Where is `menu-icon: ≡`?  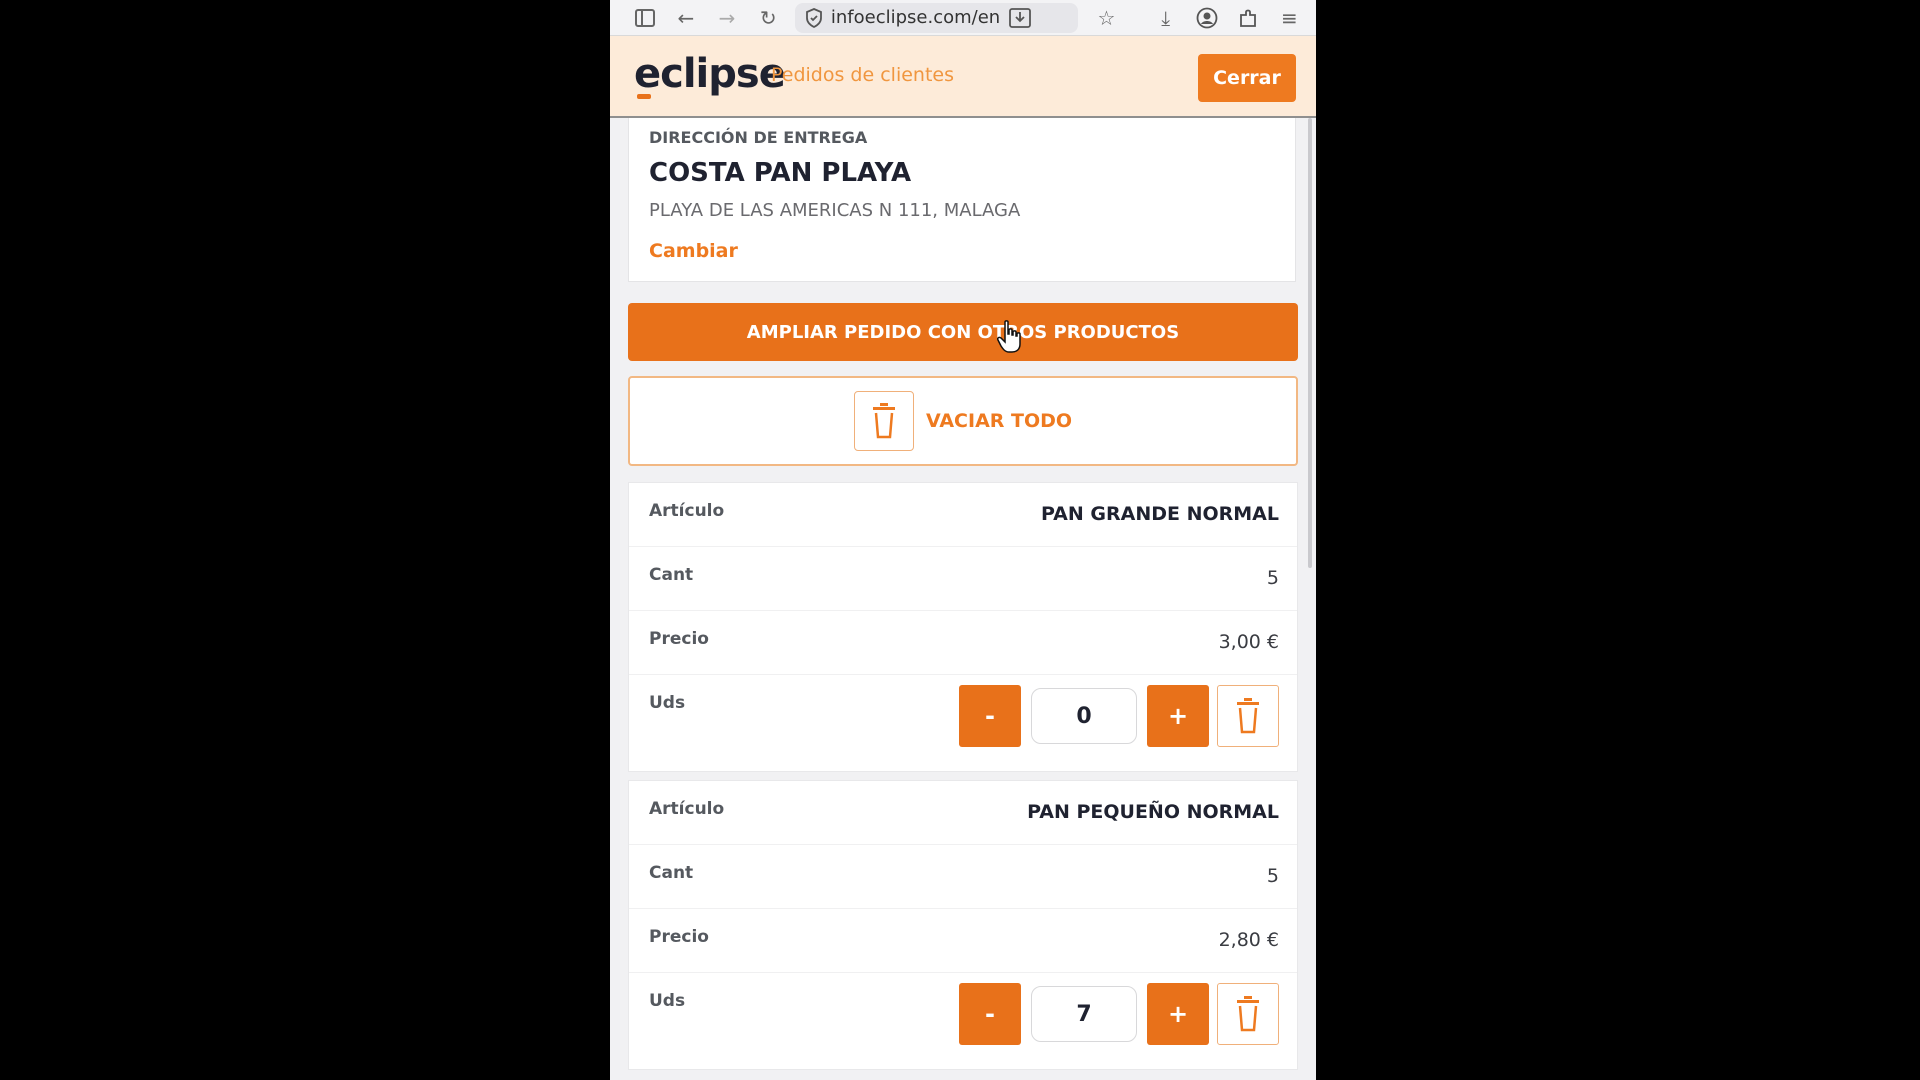
menu-icon: ≡ is located at coordinates (1289, 18).